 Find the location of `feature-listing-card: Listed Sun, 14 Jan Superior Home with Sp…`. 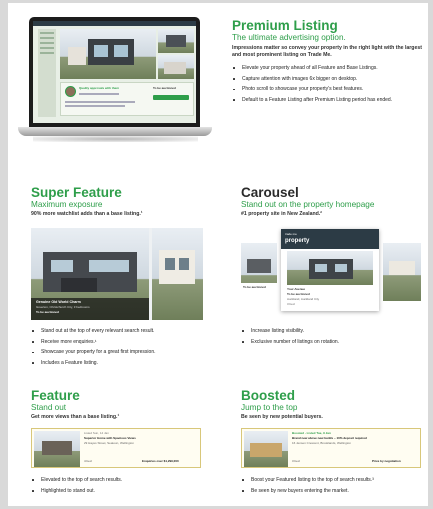

feature-listing-card: Listed Sun, 14 Jan Superior Home with Sp… is located at coordinates (116, 448).